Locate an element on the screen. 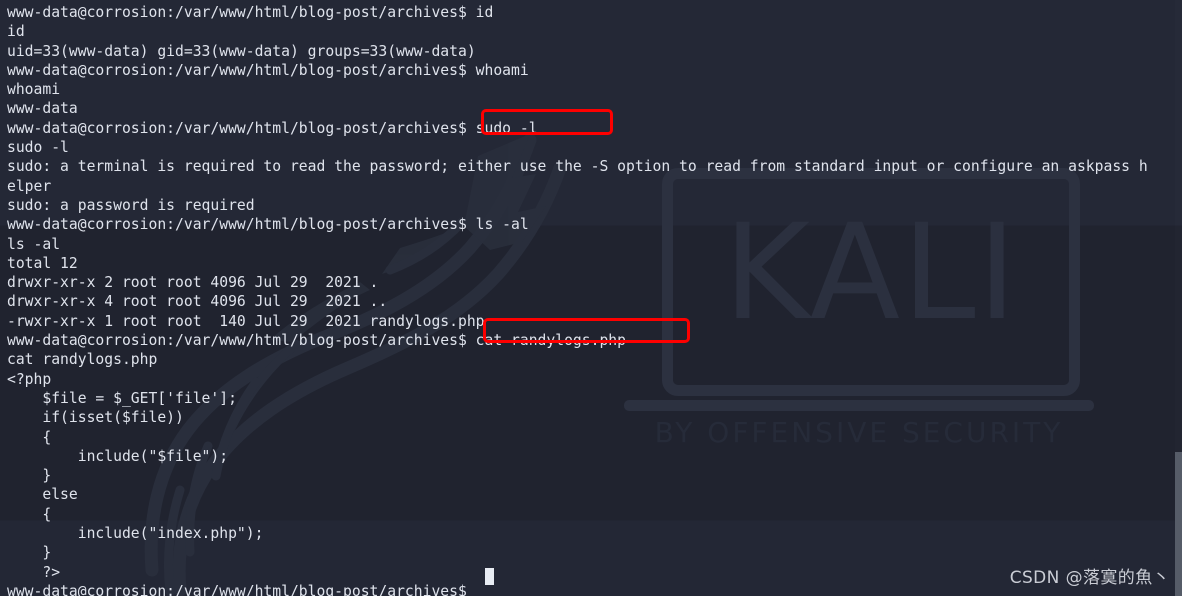 This screenshot has width=1182, height=596. terminal-line: $file = $_GET['file']; is located at coordinates (122, 398).